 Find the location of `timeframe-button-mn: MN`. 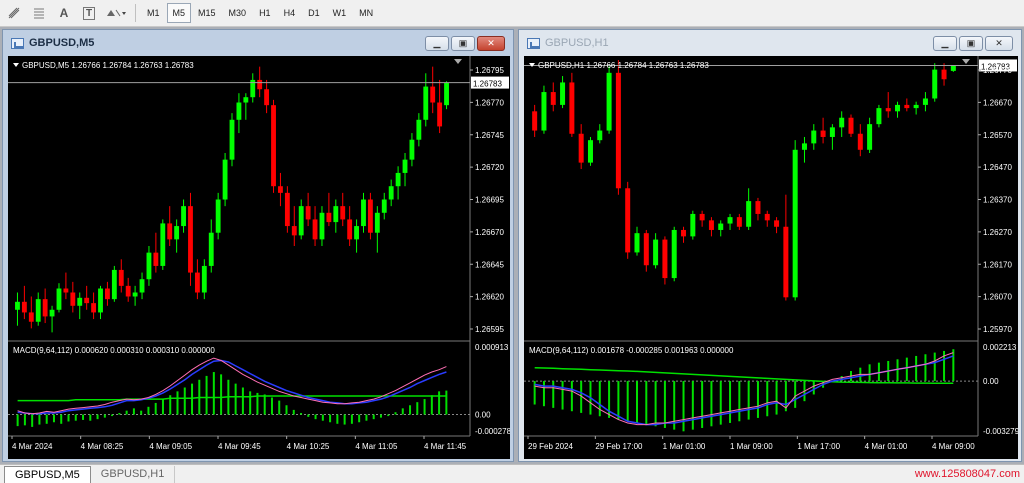

timeframe-button-mn: MN is located at coordinates (366, 13).